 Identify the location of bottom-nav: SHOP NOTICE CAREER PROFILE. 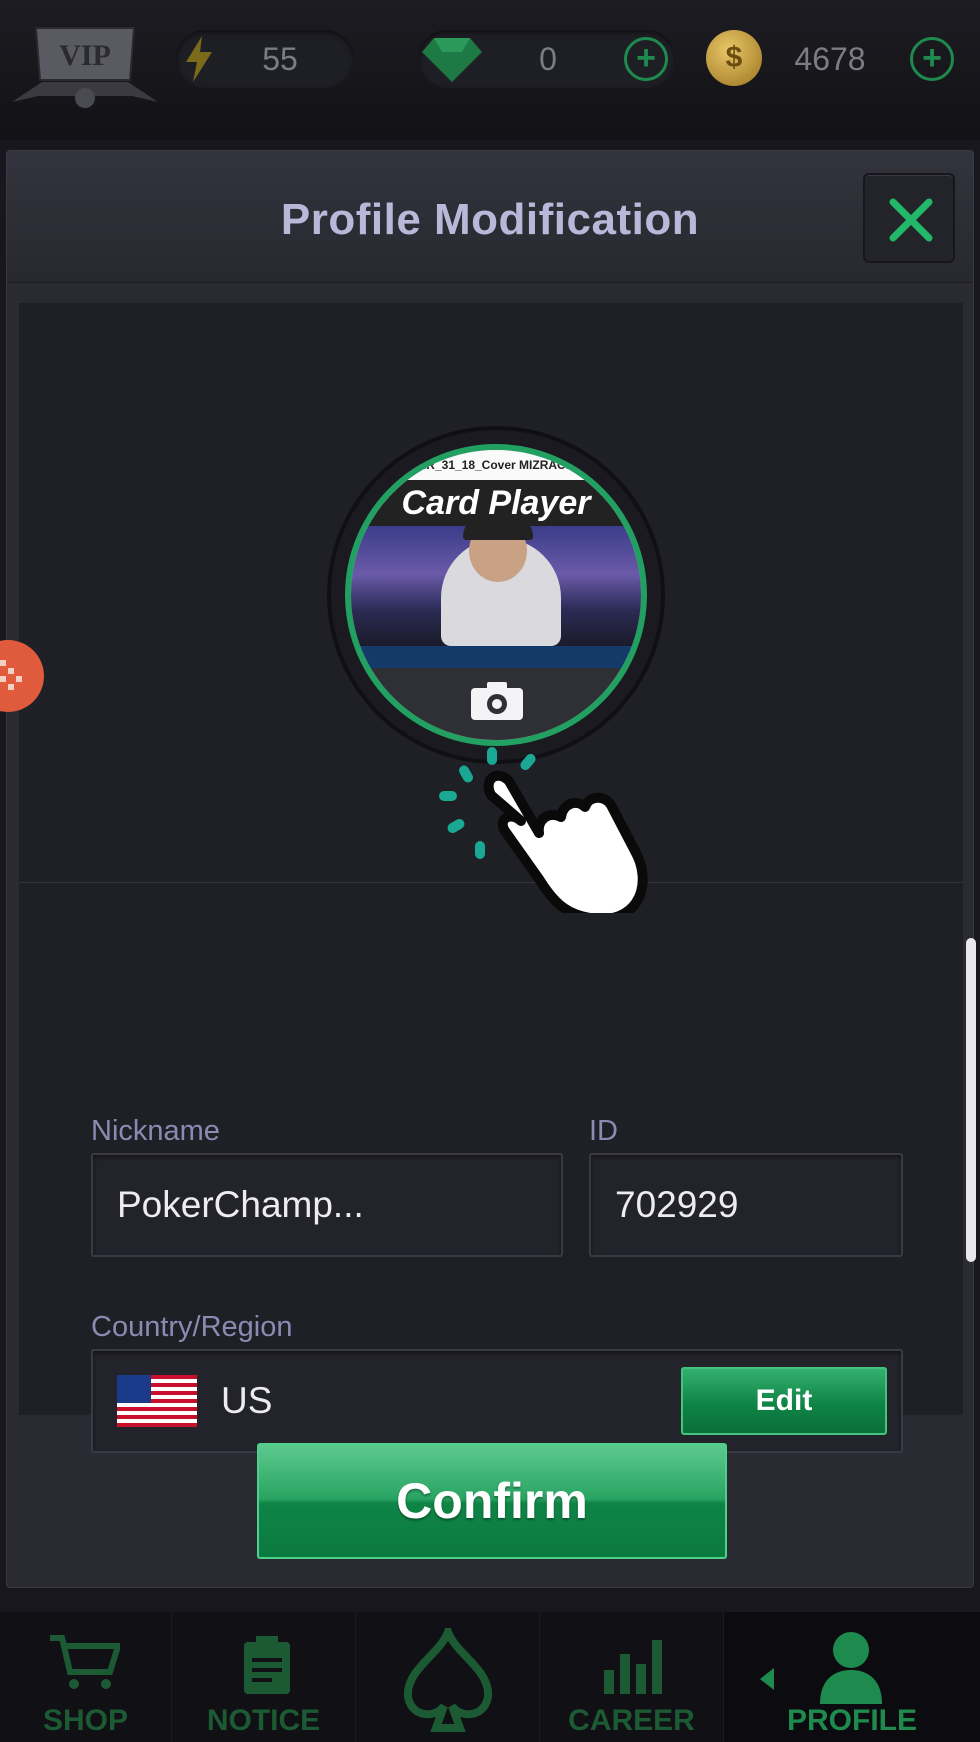
(490, 1677).